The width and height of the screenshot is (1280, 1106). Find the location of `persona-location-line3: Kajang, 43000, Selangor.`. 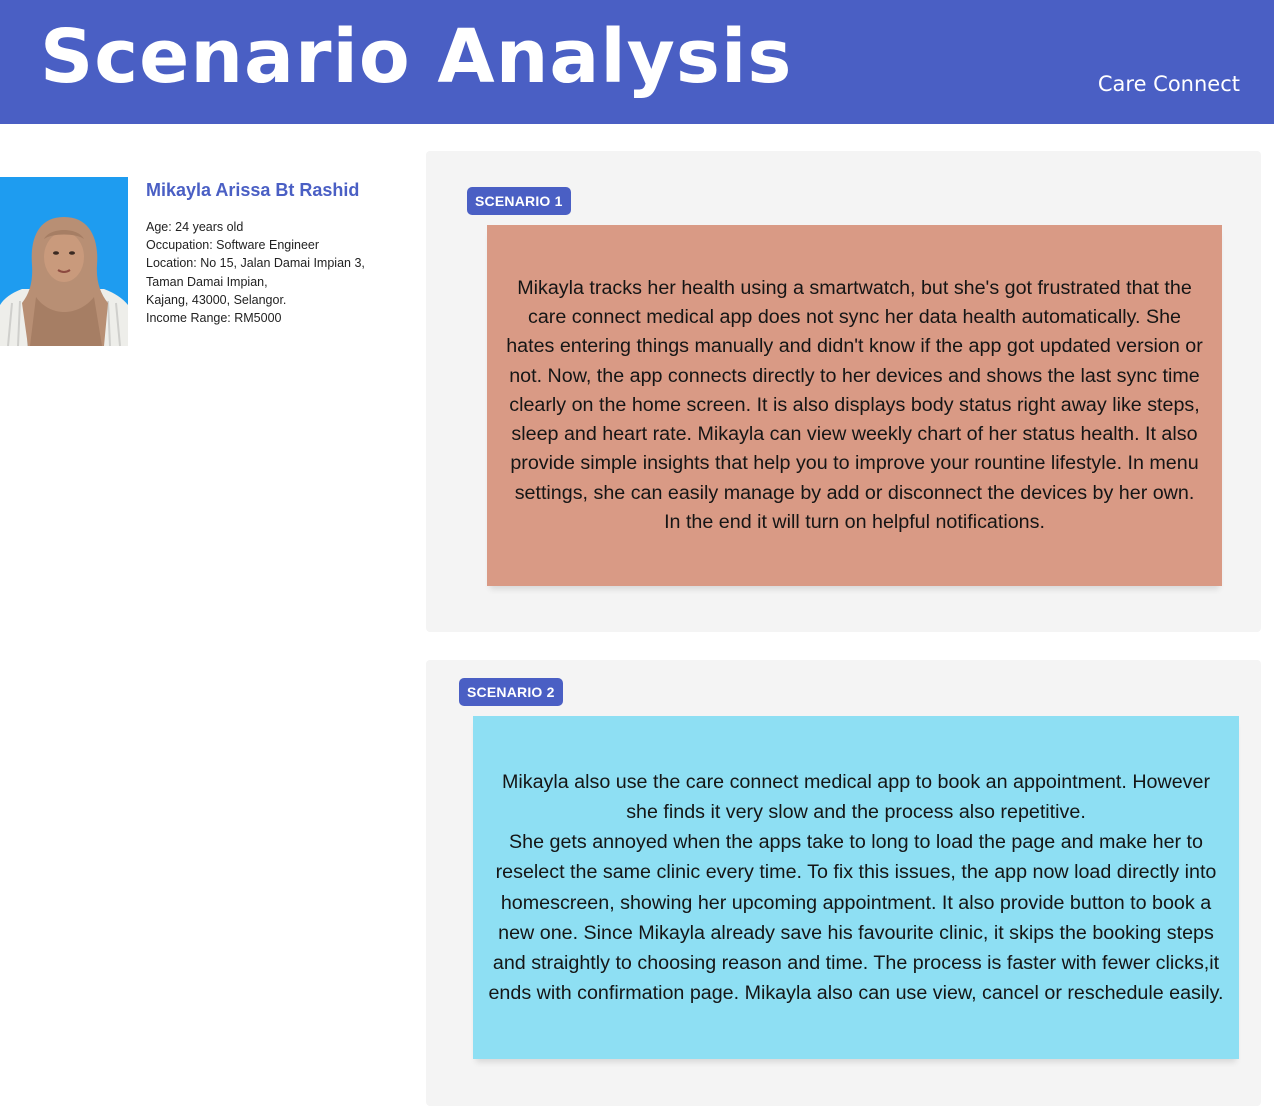

persona-location-line3: Kajang, 43000, Selangor. is located at coordinates (216, 299).